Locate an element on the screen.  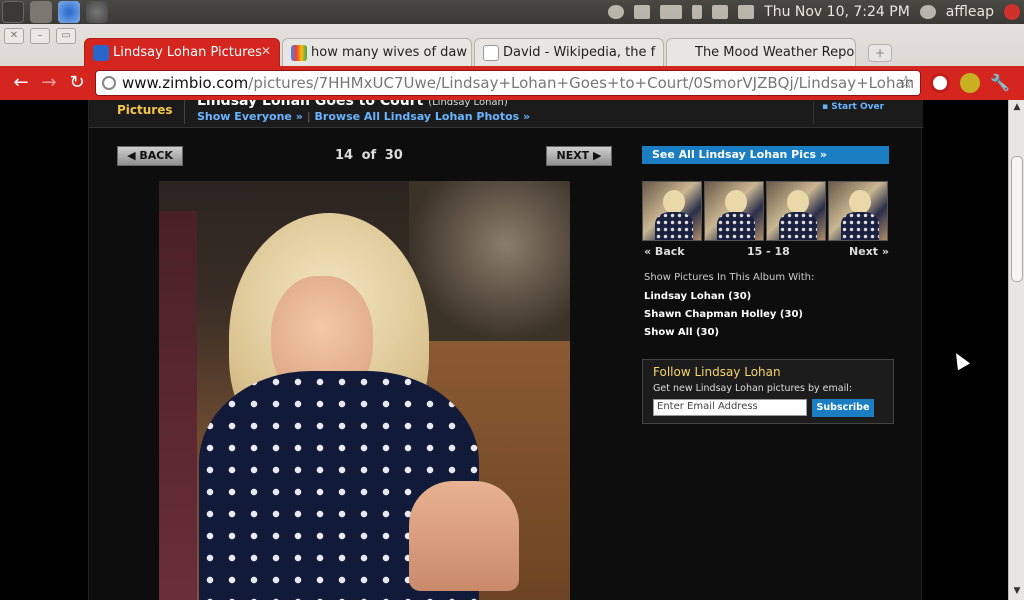
background-figure is located at coordinates (489, 261).